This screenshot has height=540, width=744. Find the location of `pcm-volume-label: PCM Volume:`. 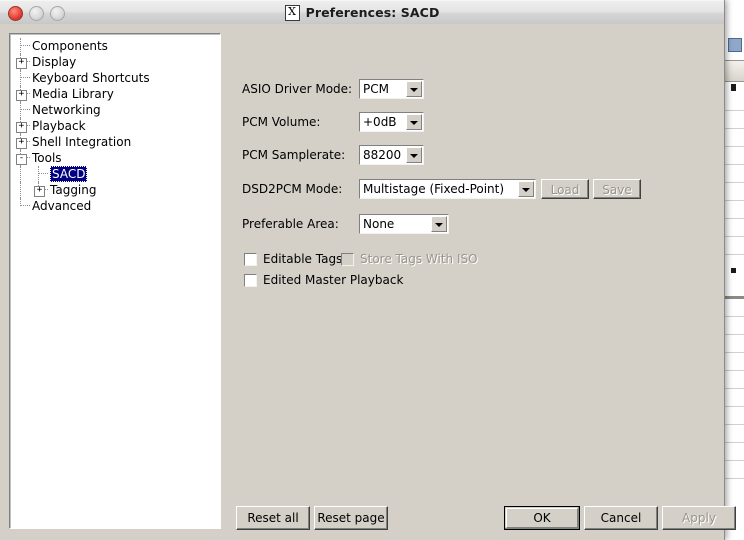

pcm-volume-label: PCM Volume: is located at coordinates (281, 122).